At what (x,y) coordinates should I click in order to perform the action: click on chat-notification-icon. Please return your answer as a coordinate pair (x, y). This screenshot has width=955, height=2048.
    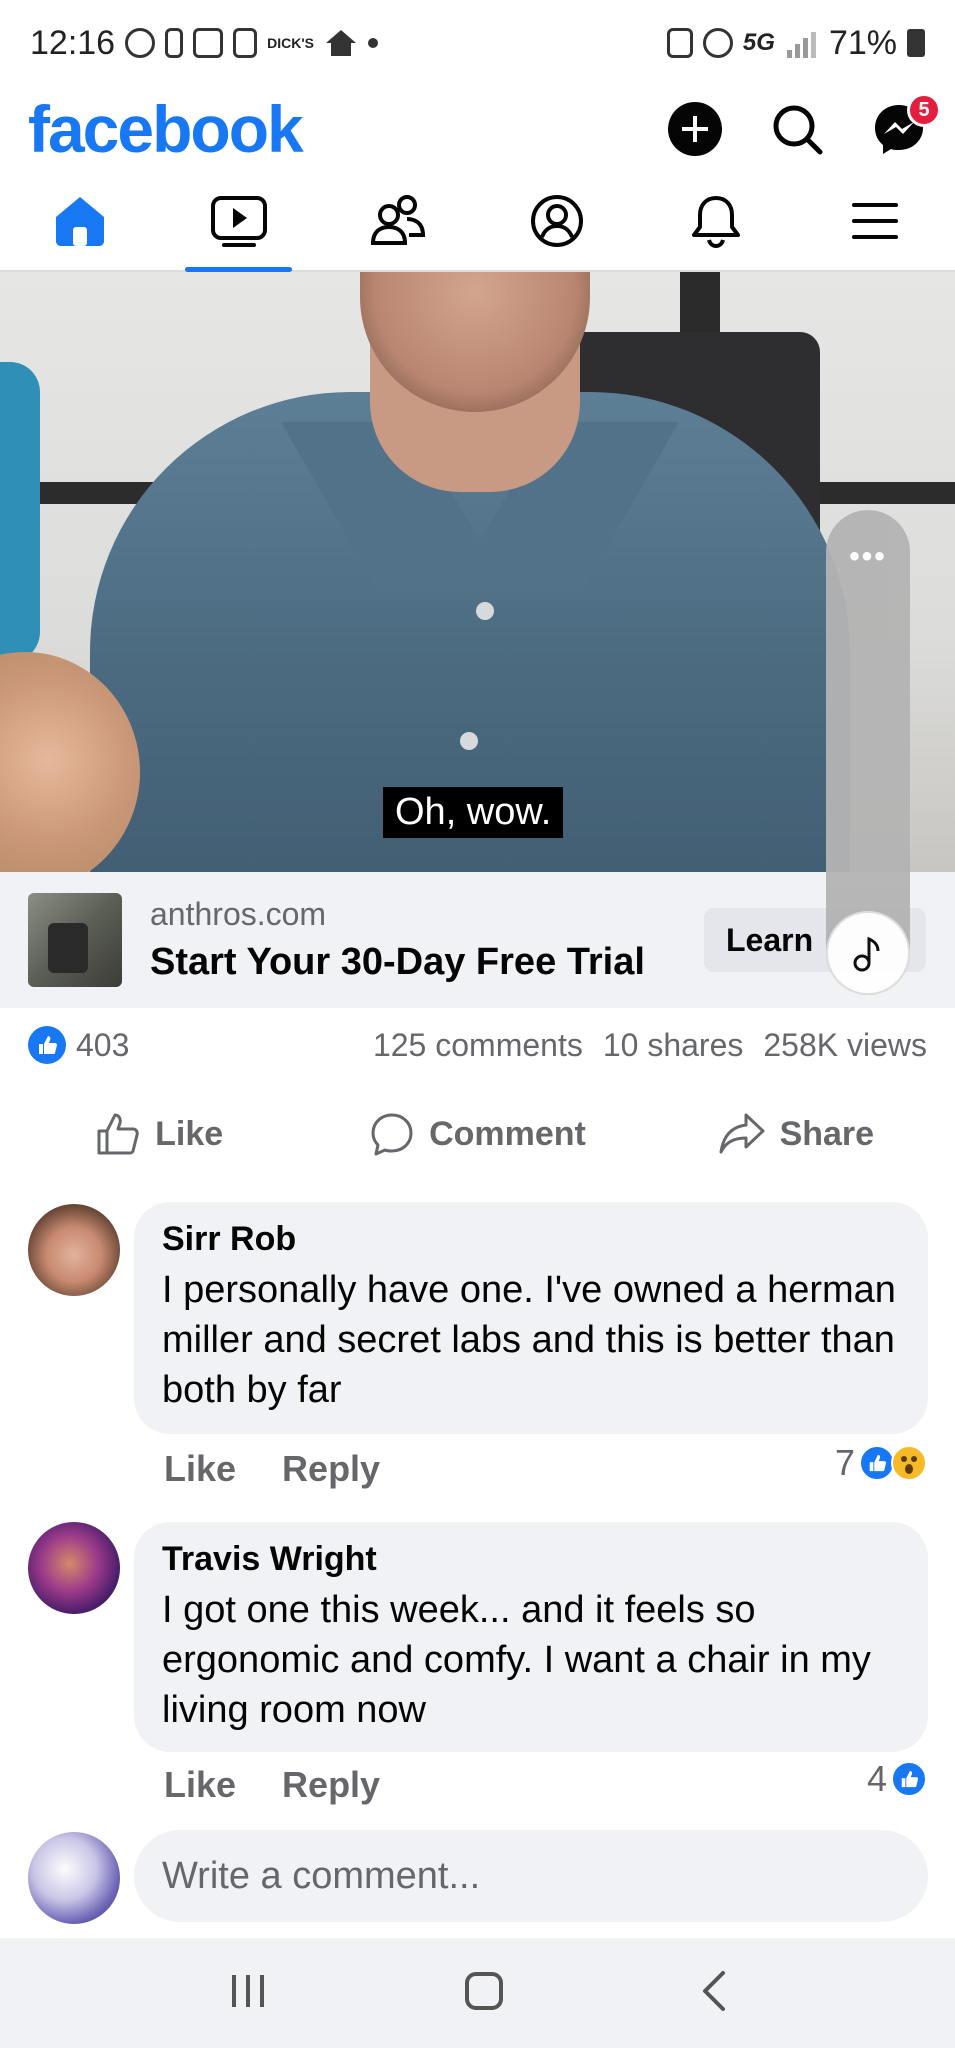
    Looking at the image, I should click on (140, 43).